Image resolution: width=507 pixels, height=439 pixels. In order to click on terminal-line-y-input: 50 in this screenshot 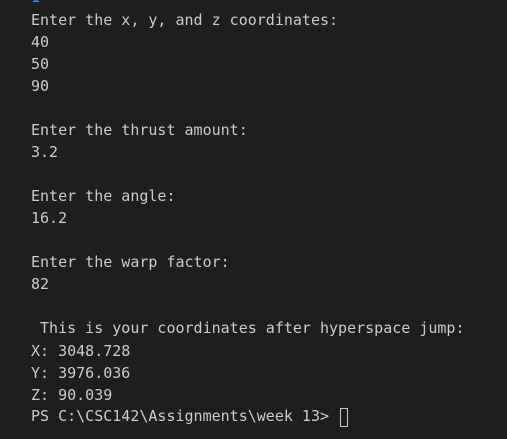, I will do `click(40, 64)`.